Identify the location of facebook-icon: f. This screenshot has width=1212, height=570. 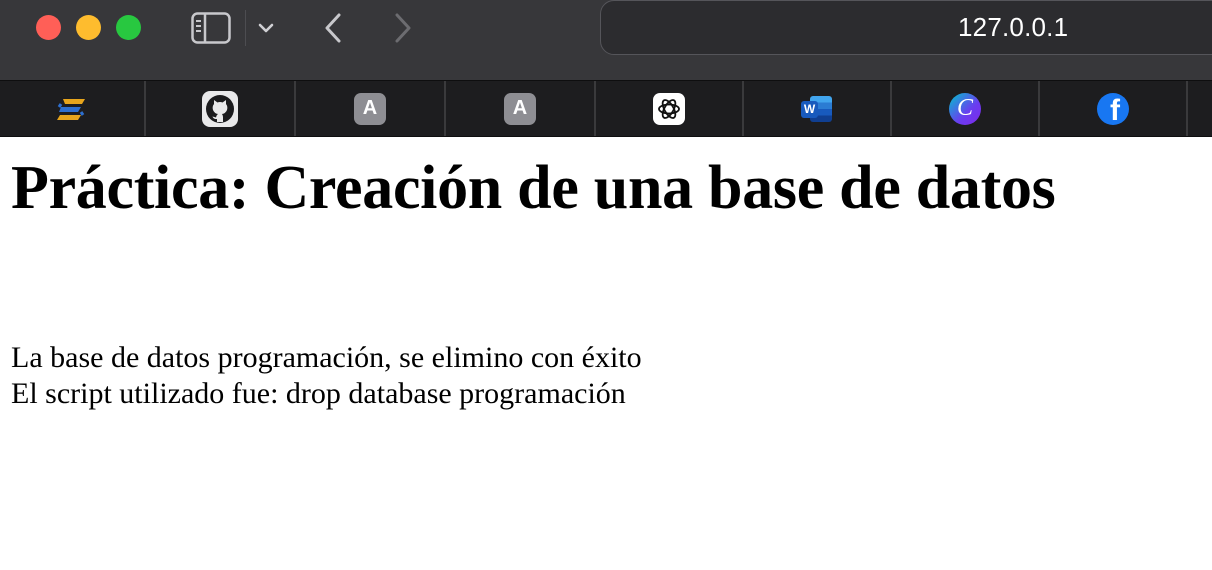
(1113, 108).